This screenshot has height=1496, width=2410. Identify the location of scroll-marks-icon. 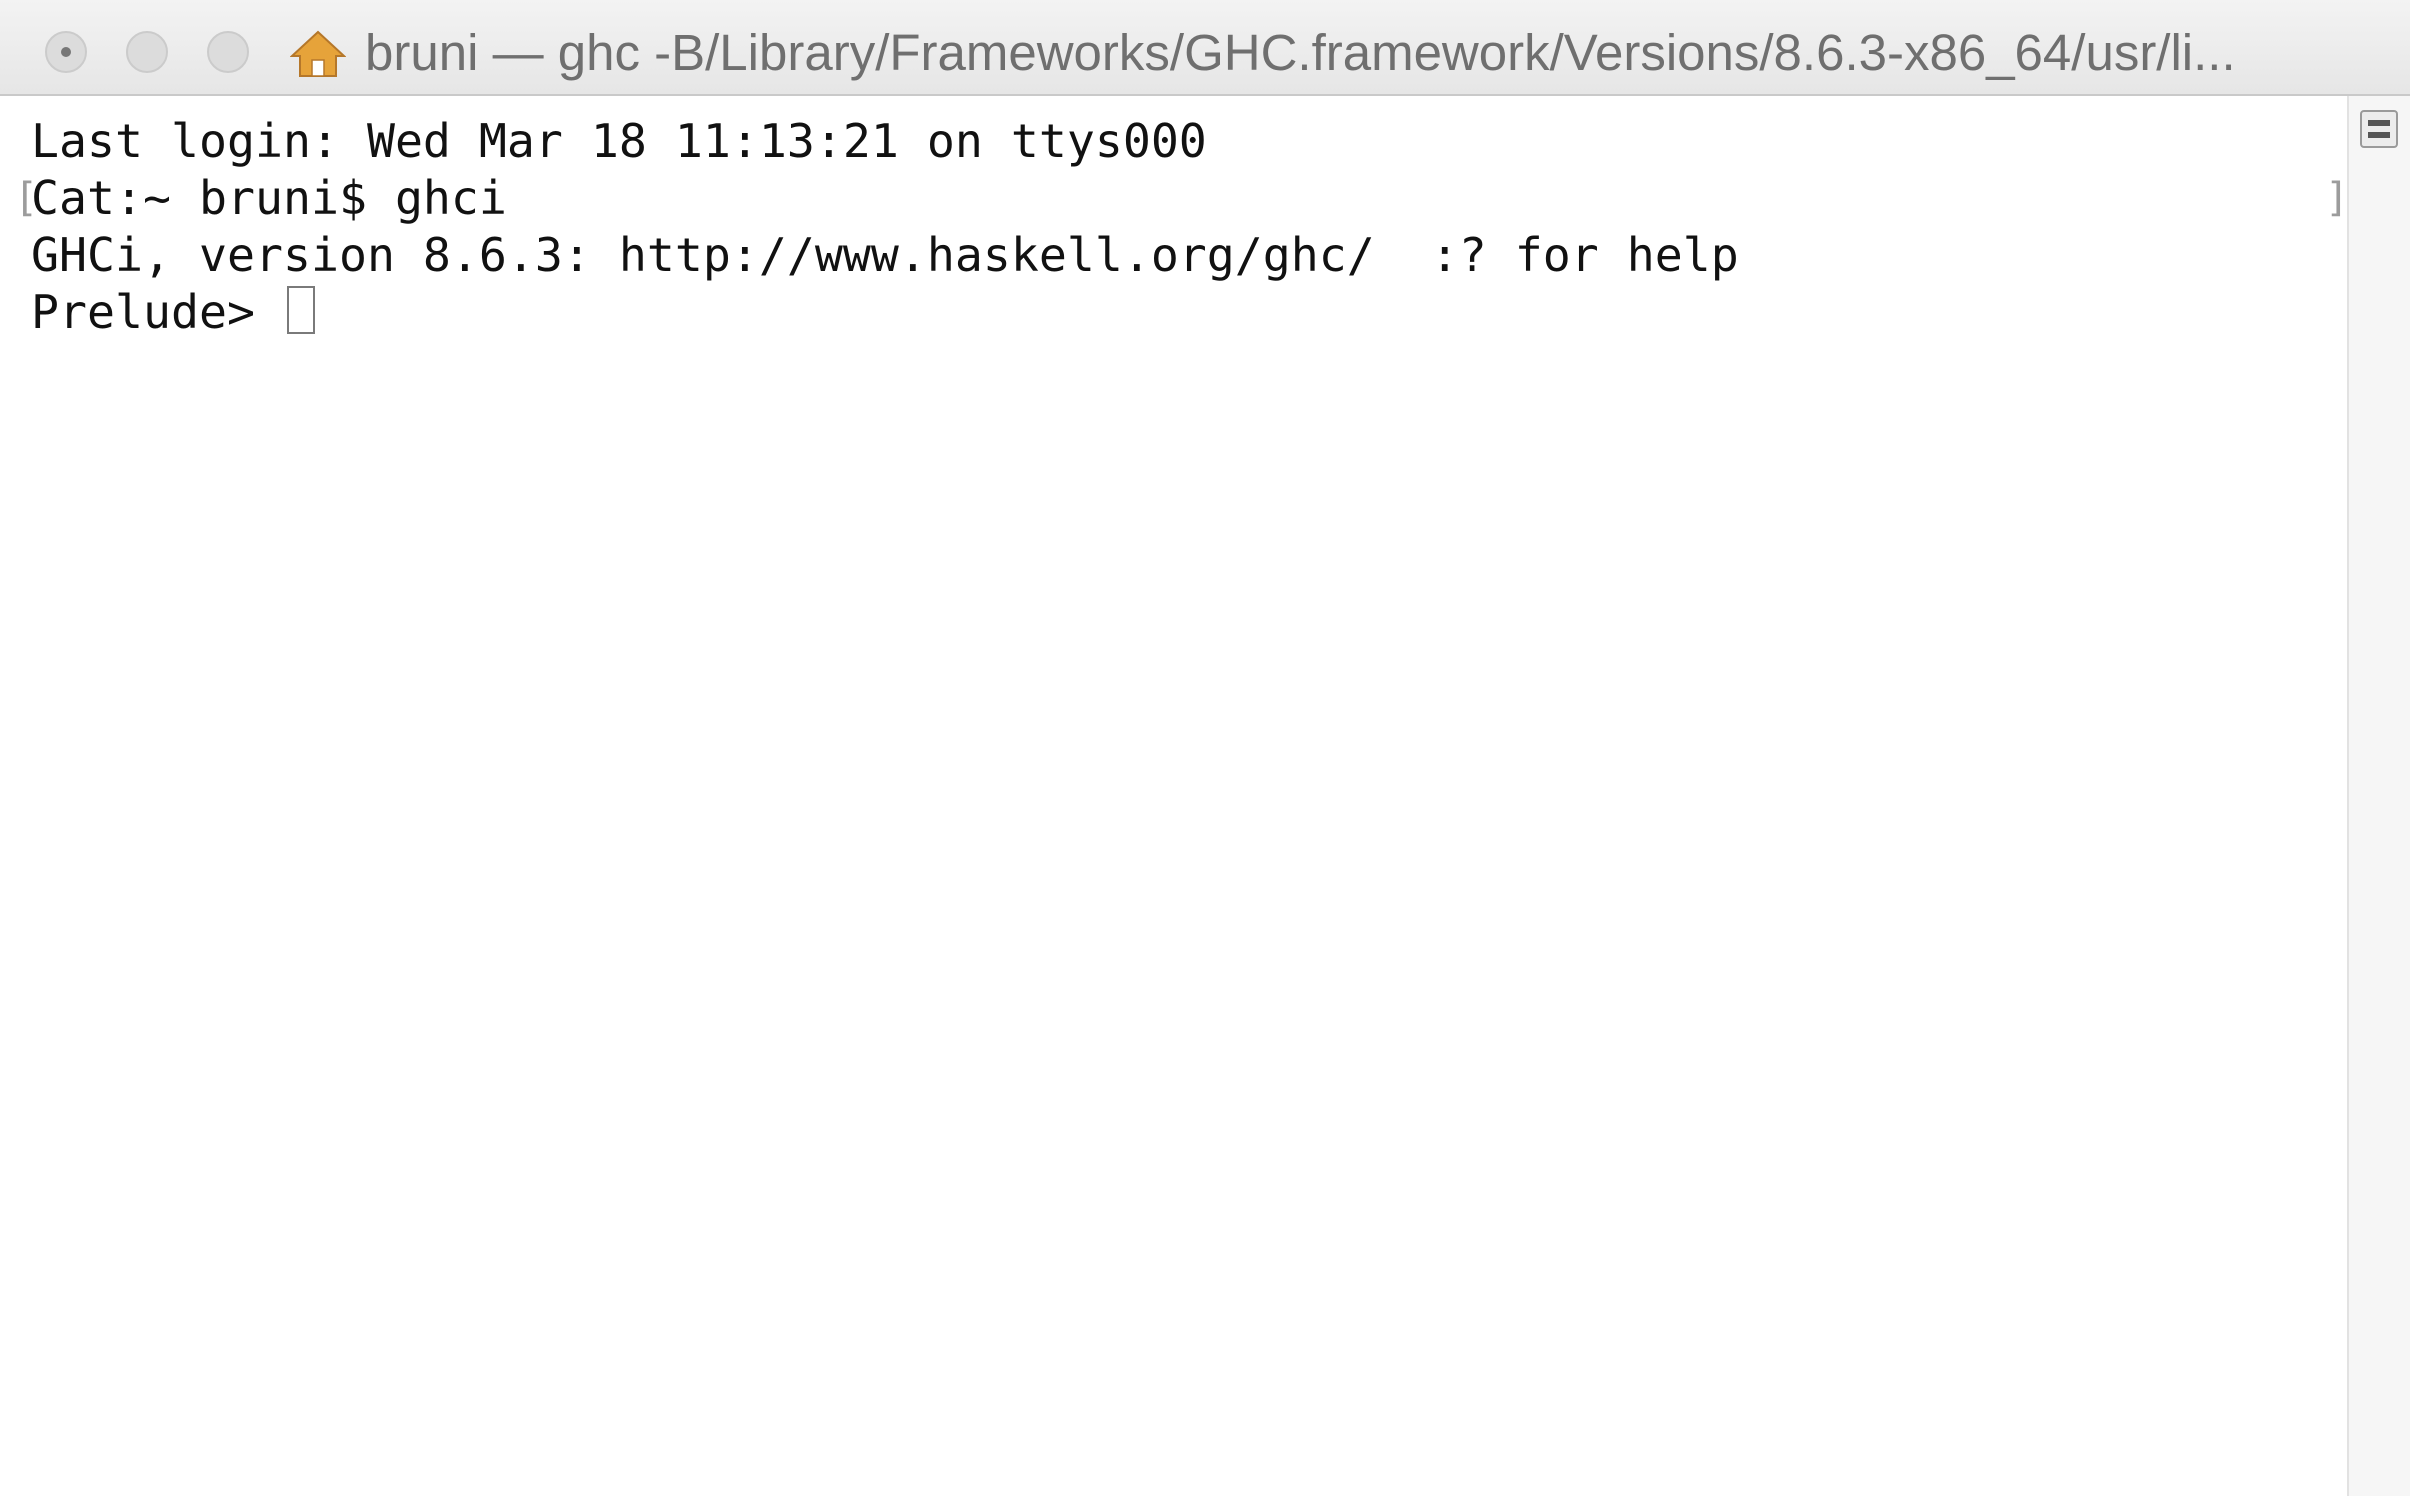
(2379, 129).